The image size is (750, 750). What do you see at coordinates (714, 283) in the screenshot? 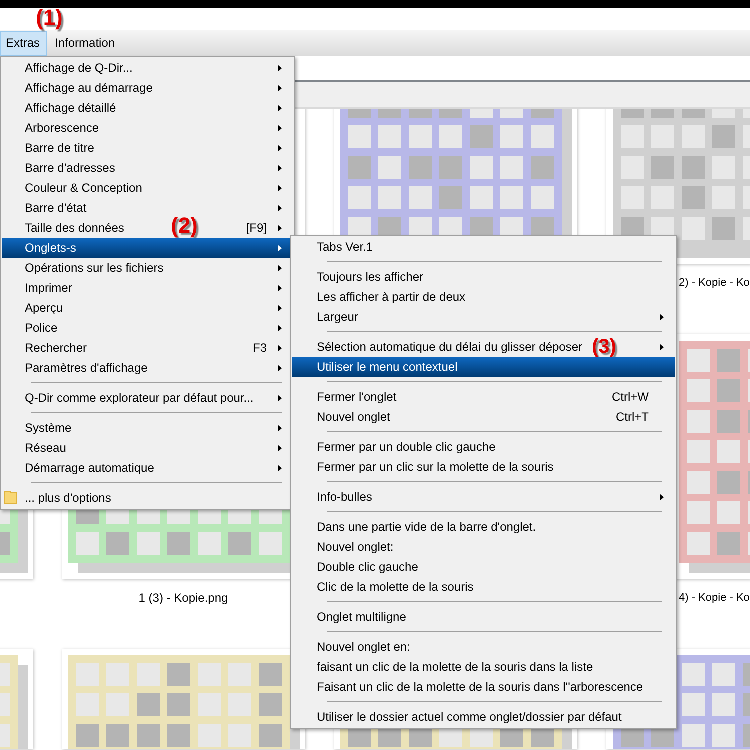
I see `file-name: 2) - Kopie - Ko` at bounding box center [714, 283].